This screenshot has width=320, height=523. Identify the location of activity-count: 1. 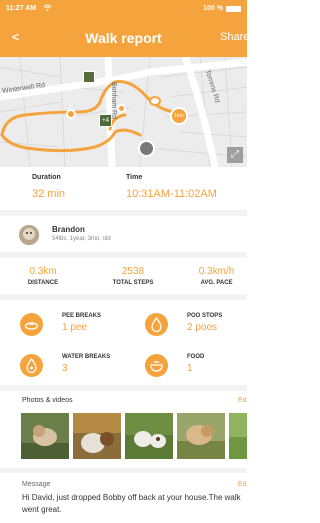
(190, 368).